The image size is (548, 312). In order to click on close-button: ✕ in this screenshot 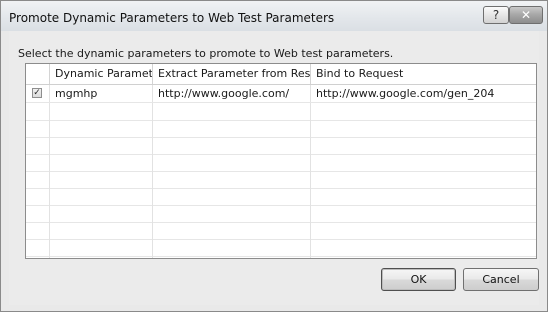, I will do `click(526, 15)`.